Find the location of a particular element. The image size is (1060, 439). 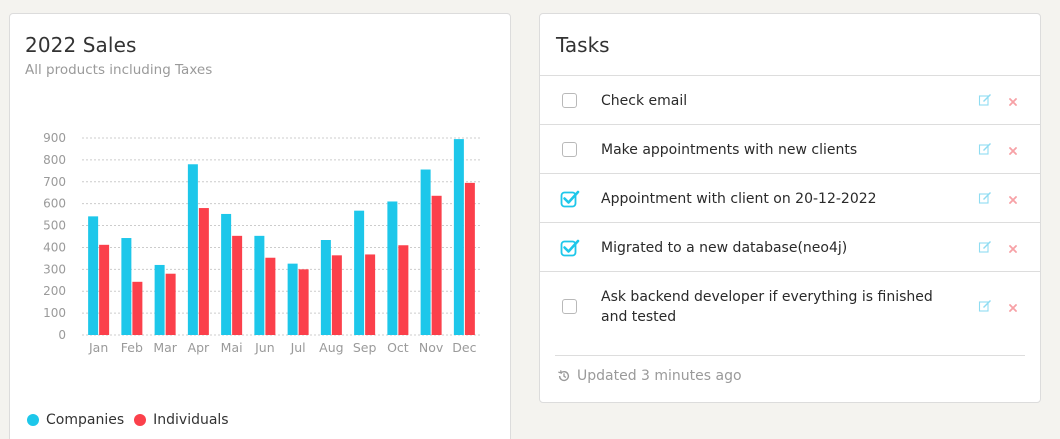

legend-label-companies: Companies is located at coordinates (85, 420).